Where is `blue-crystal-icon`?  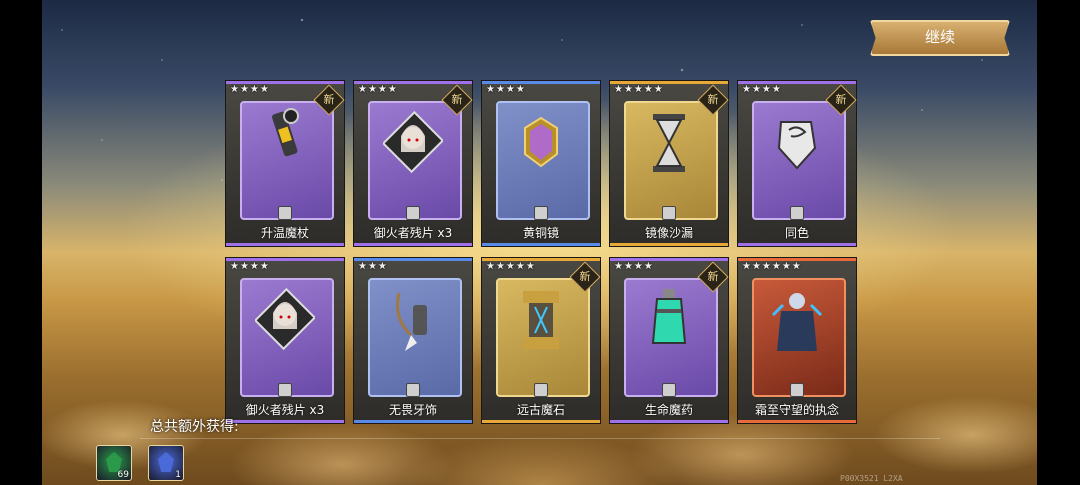 blue-crystal-icon is located at coordinates (166, 462).